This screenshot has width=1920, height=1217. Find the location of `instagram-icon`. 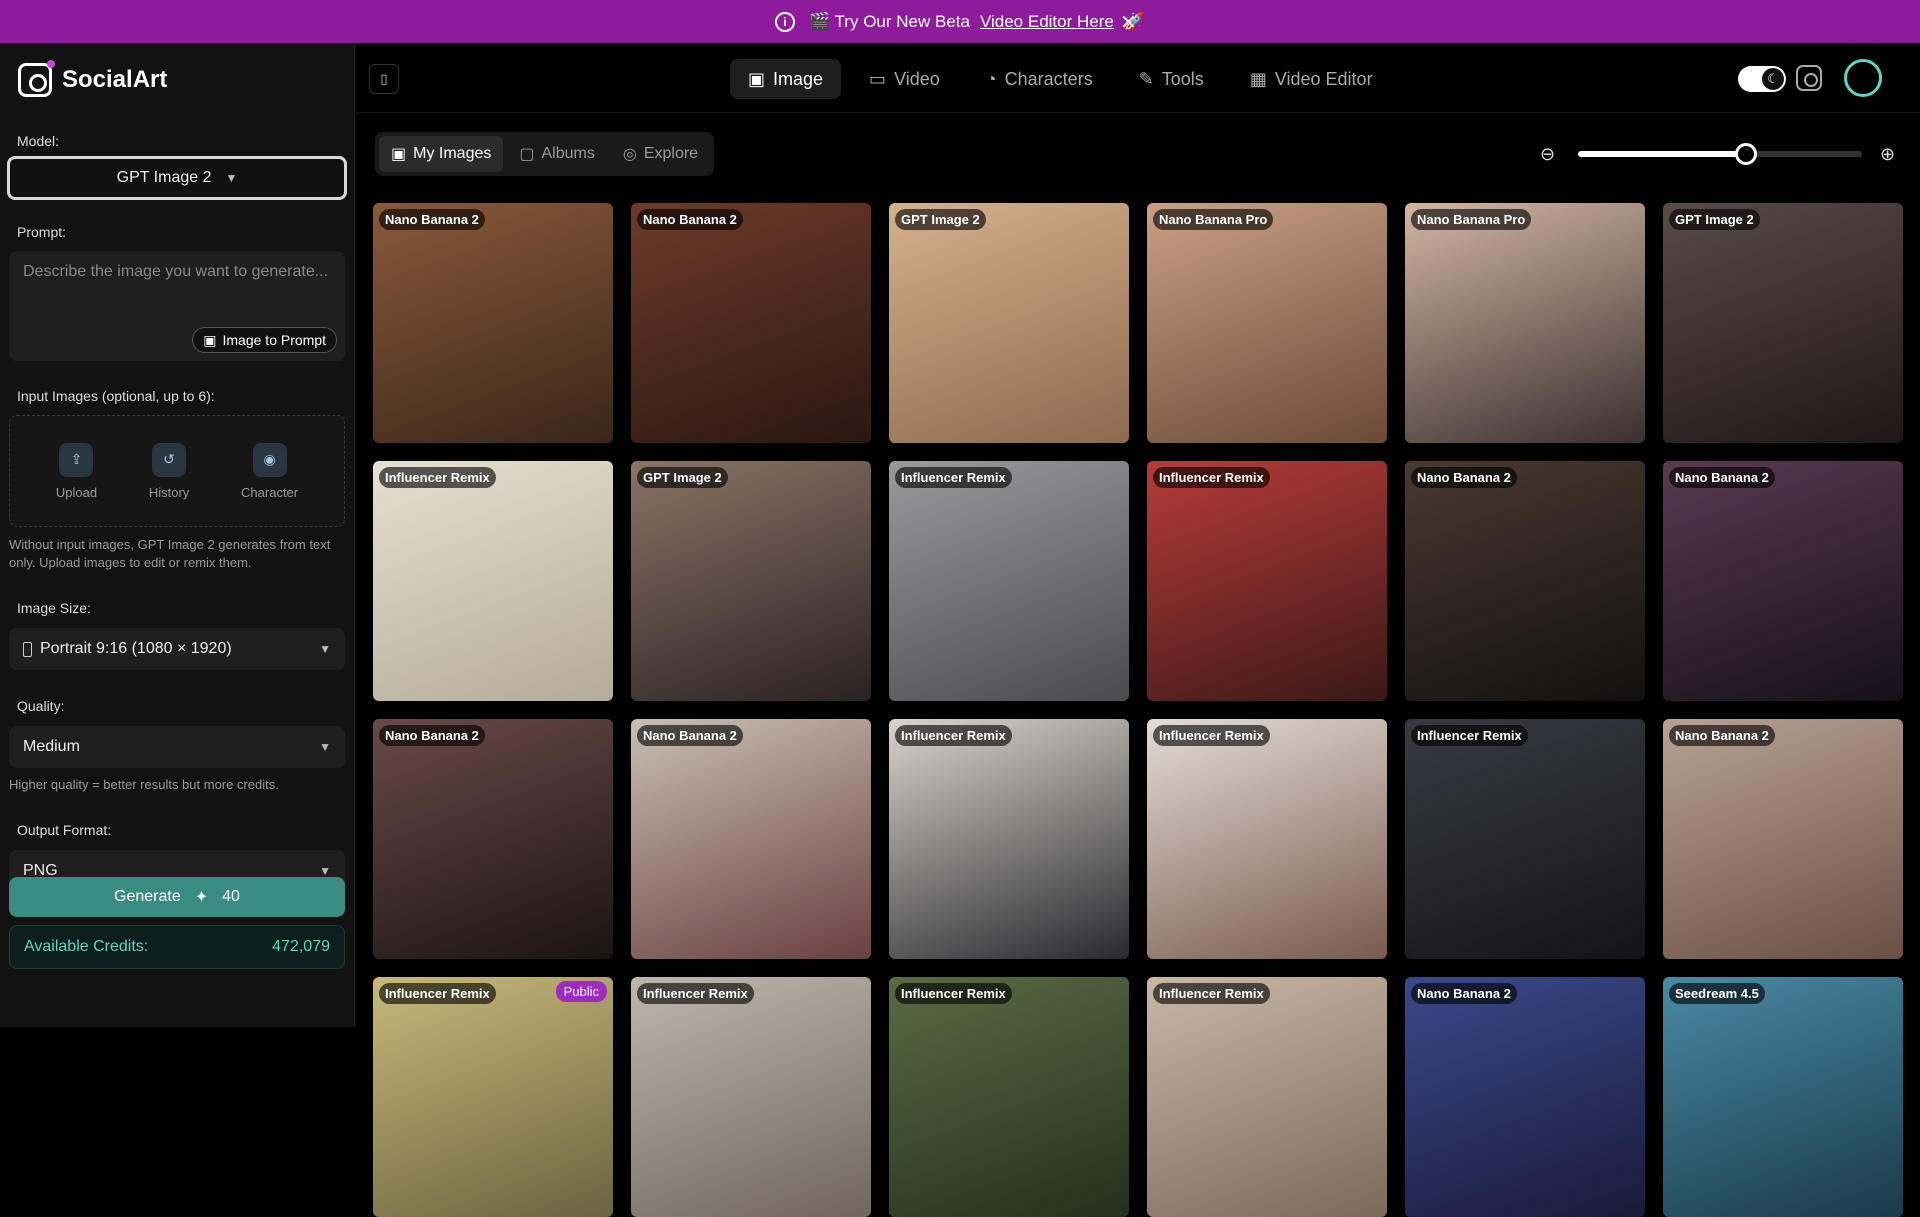

instagram-icon is located at coordinates (1809, 78).